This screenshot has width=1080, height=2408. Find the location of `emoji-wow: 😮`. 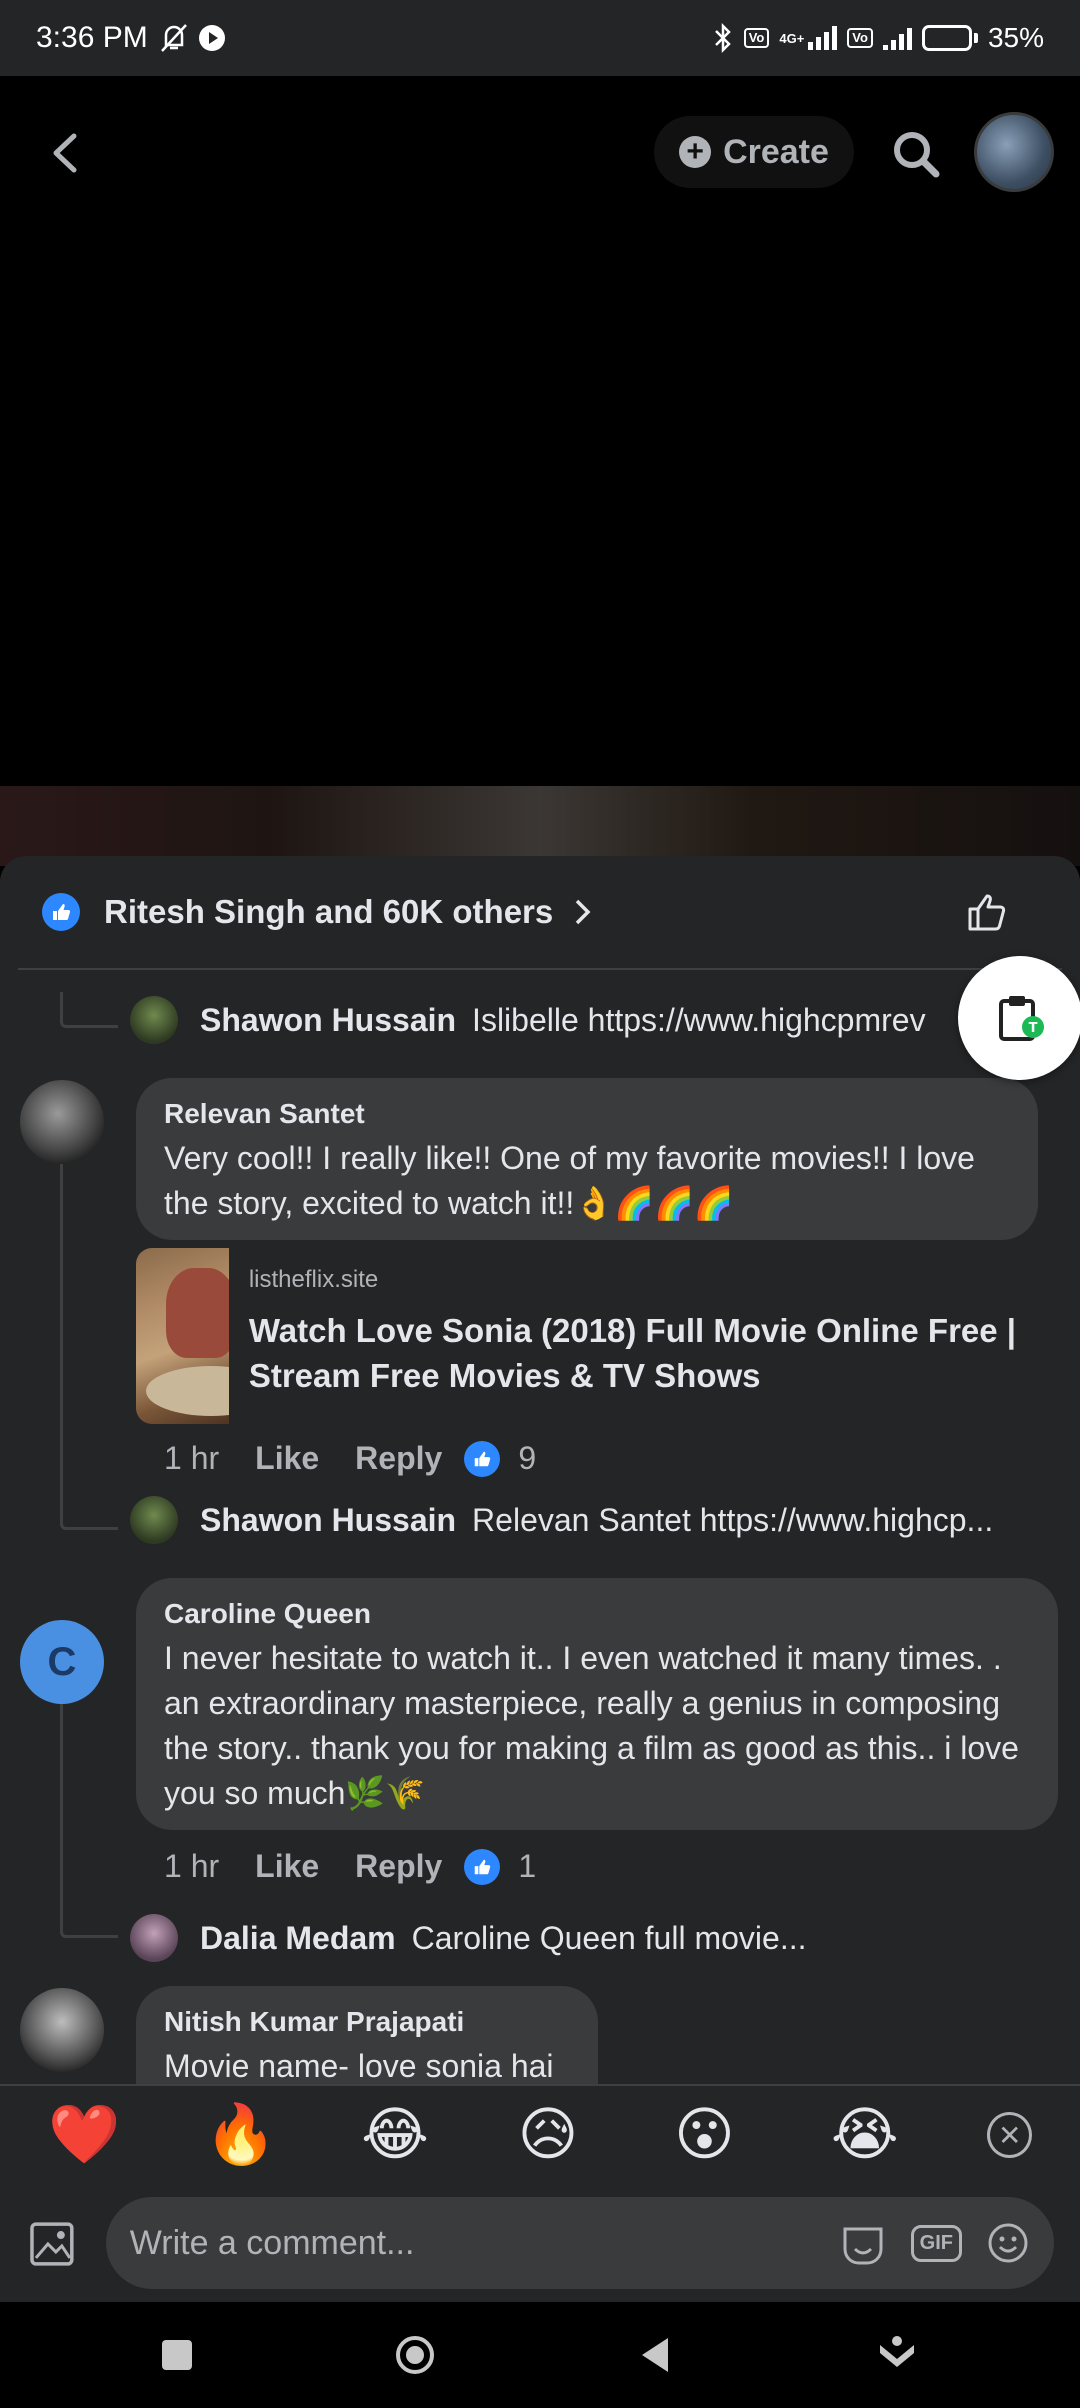

emoji-wow: 😮 is located at coordinates (752, 2135).